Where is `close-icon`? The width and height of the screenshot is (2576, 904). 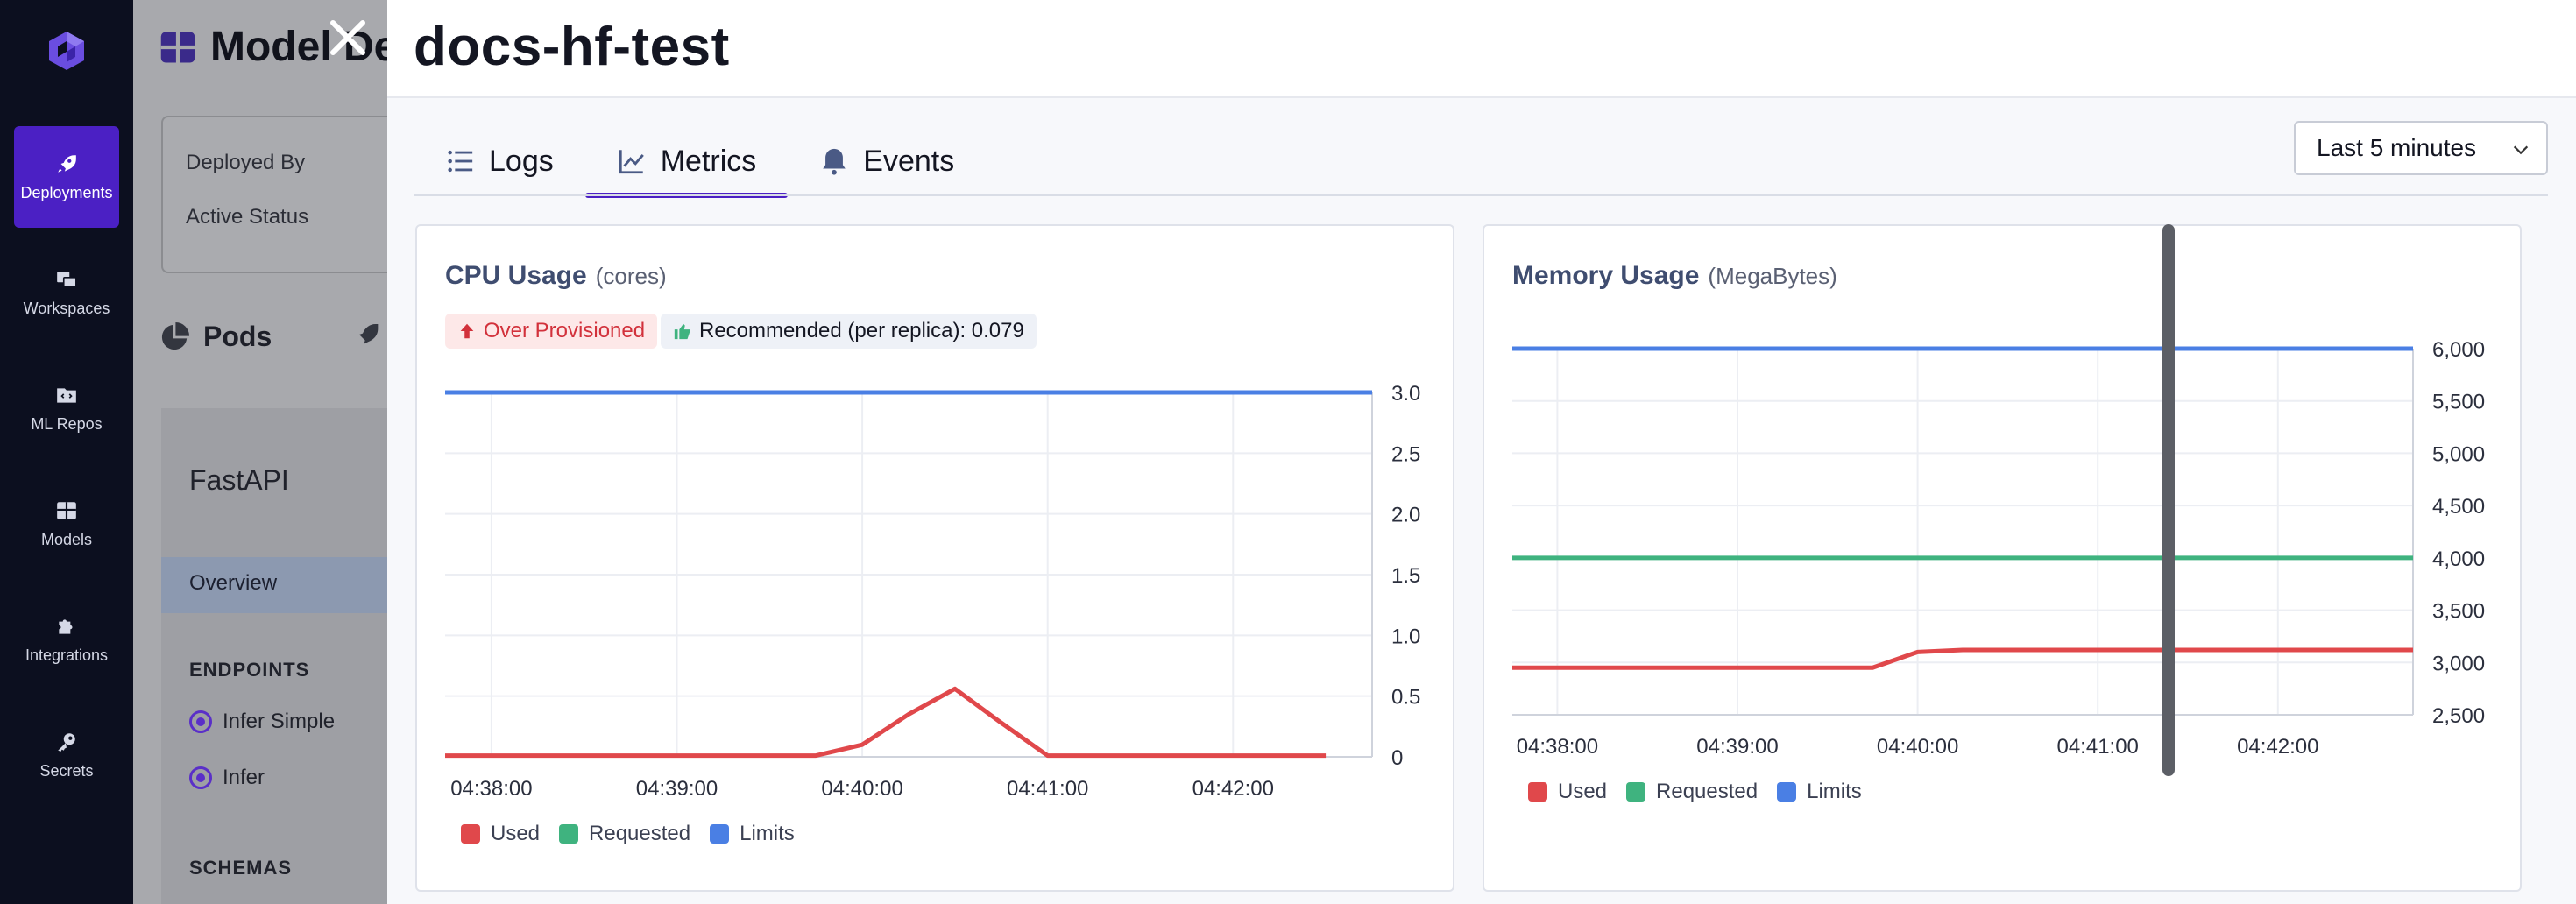
close-icon is located at coordinates (348, 38).